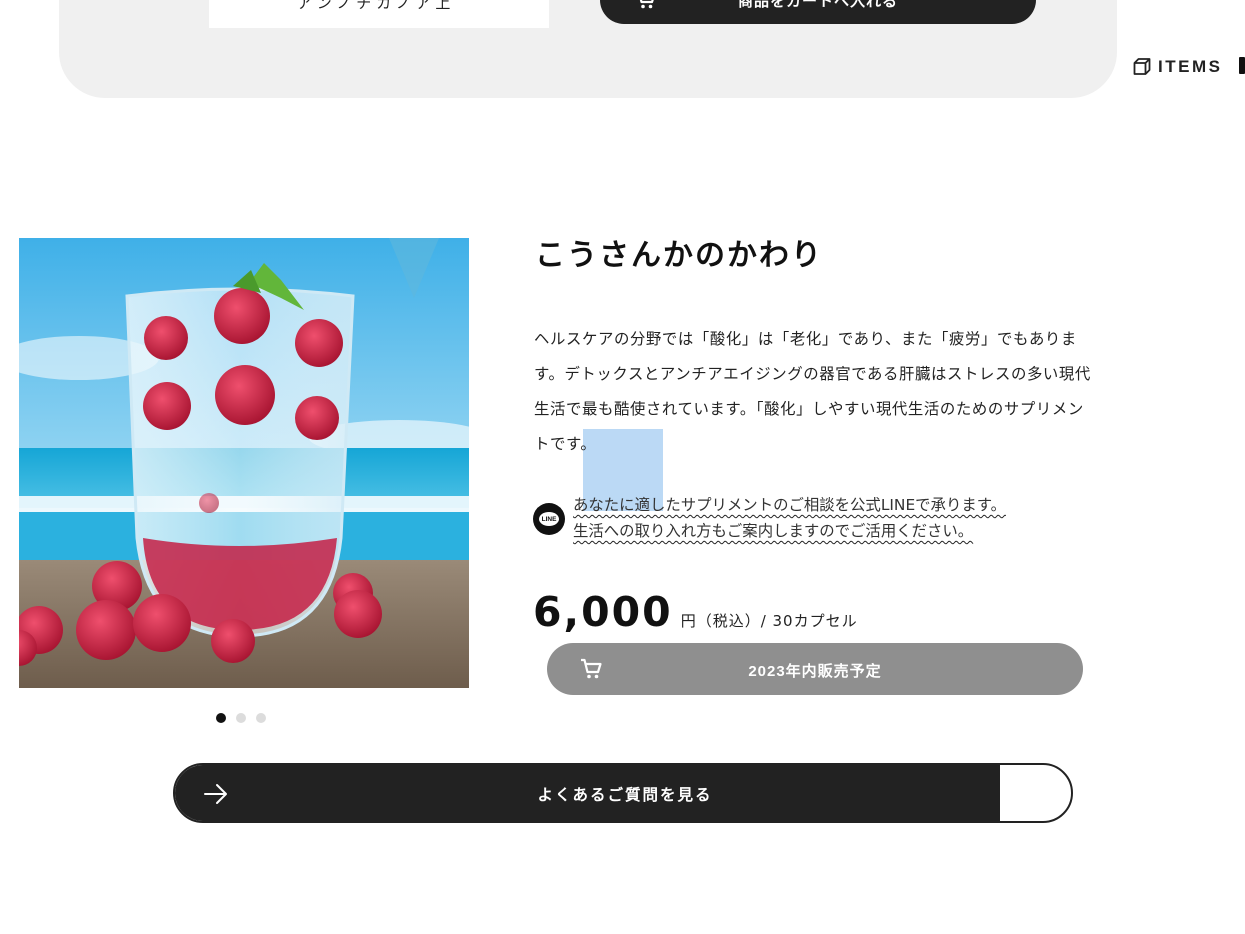  I want to click on product-title: こうさんかのかわり, so click(679, 255).